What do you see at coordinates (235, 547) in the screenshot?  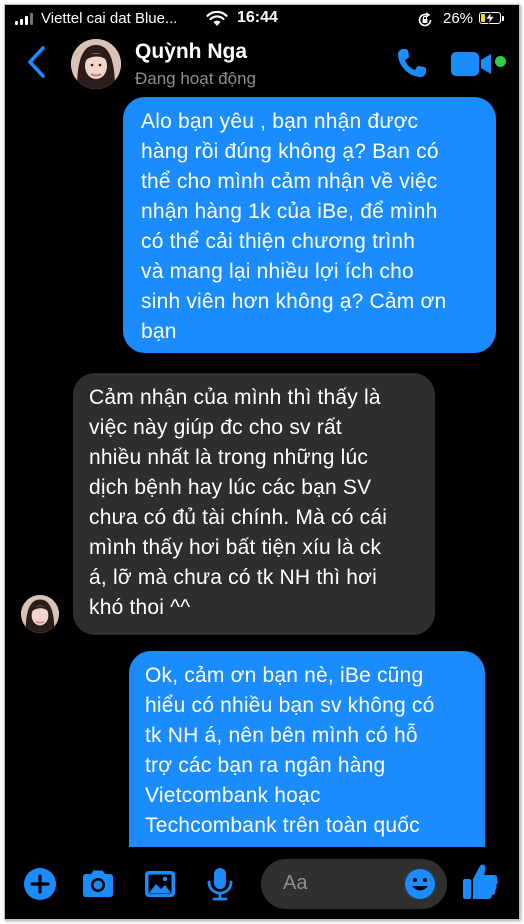 I see `message-line: mình thấy hơi bất tiện xíu là ck` at bounding box center [235, 547].